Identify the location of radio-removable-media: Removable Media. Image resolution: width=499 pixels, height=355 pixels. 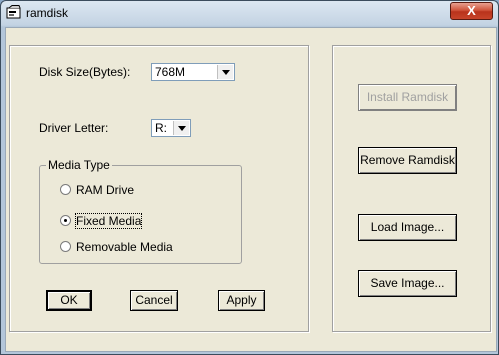
(130, 247).